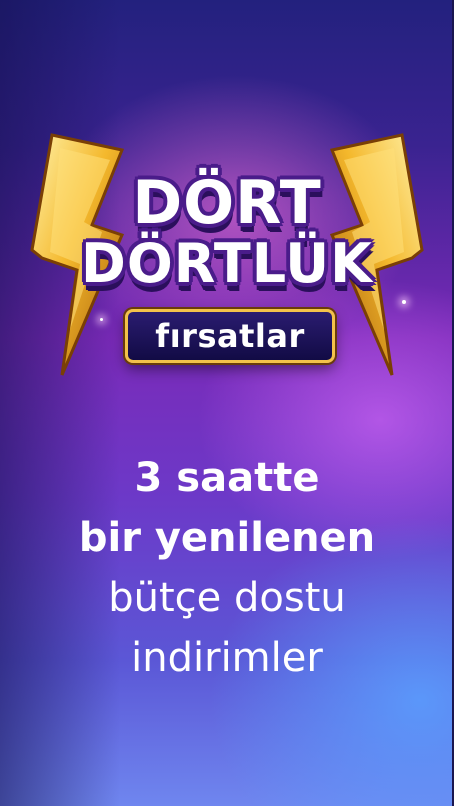  What do you see at coordinates (227, 478) in the screenshot?
I see `headline-line1: 3 saatte` at bounding box center [227, 478].